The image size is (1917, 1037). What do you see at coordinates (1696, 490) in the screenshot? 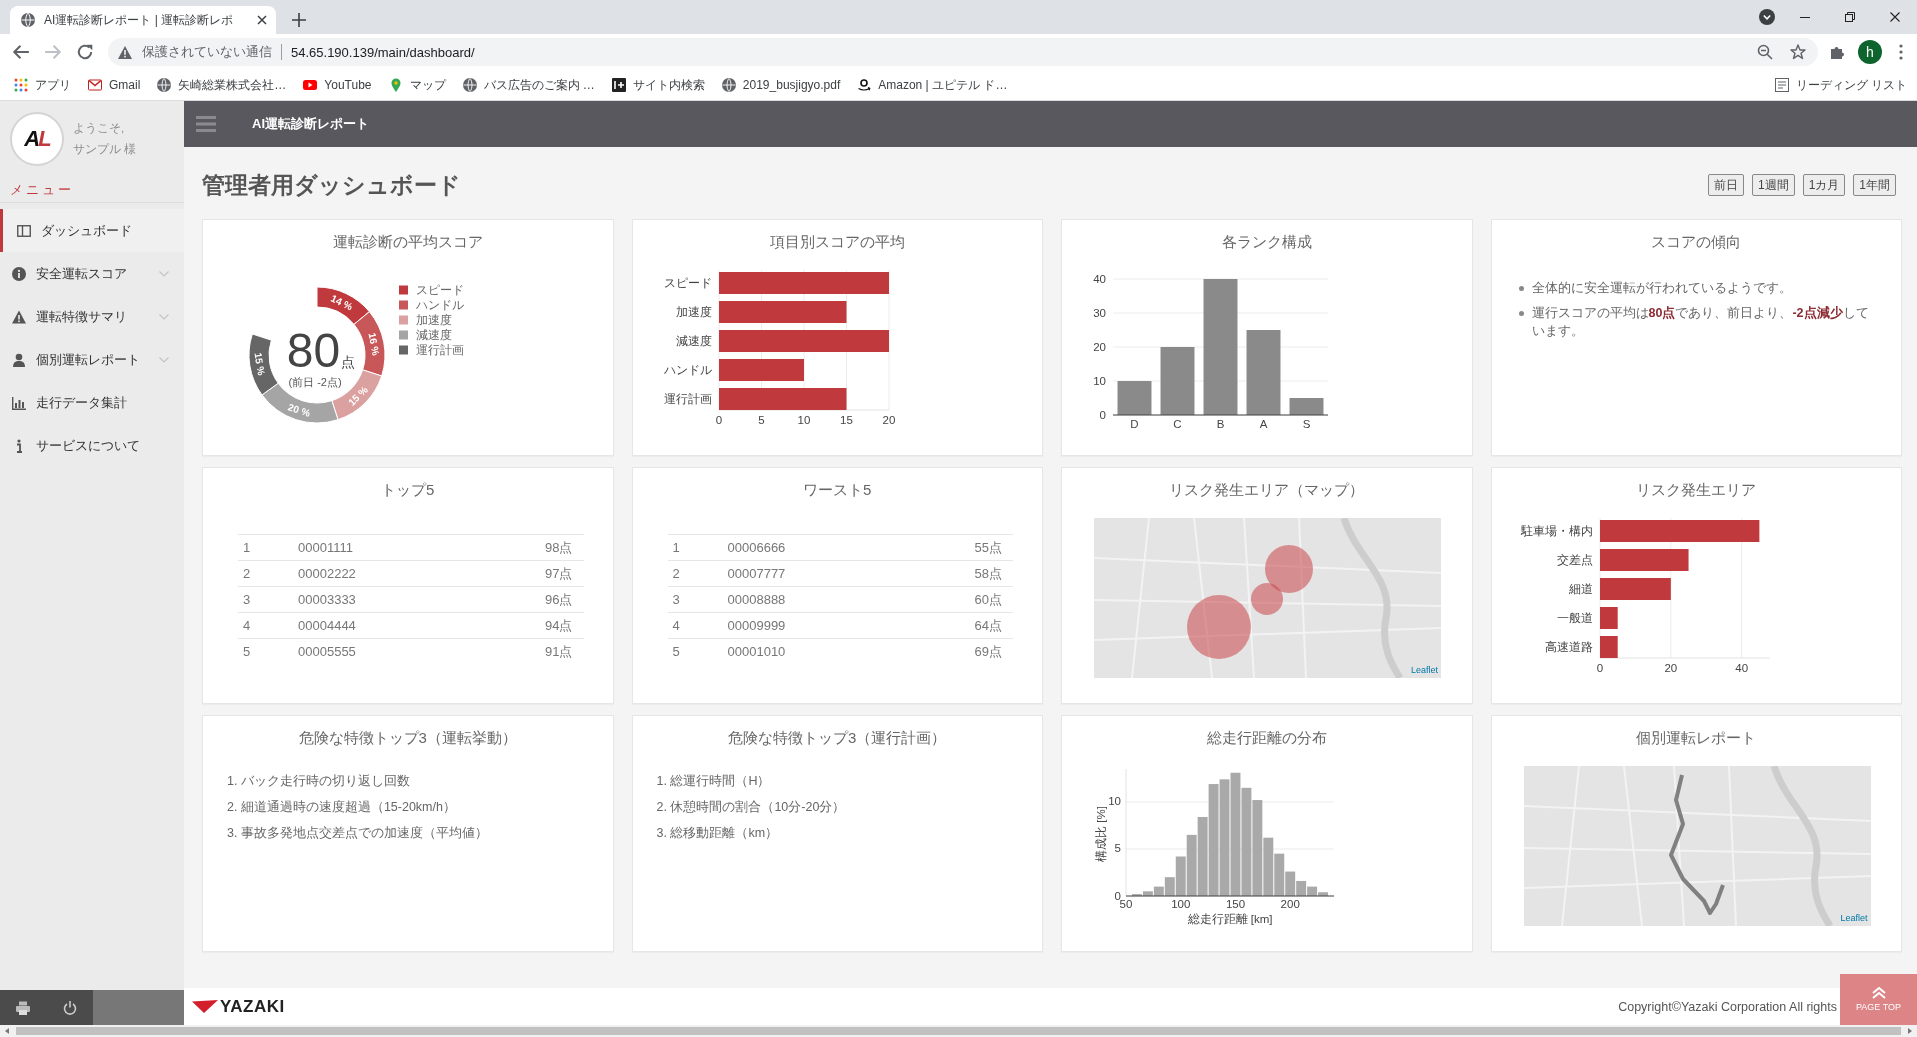
I see `card-title: リスク発生エリア` at bounding box center [1696, 490].